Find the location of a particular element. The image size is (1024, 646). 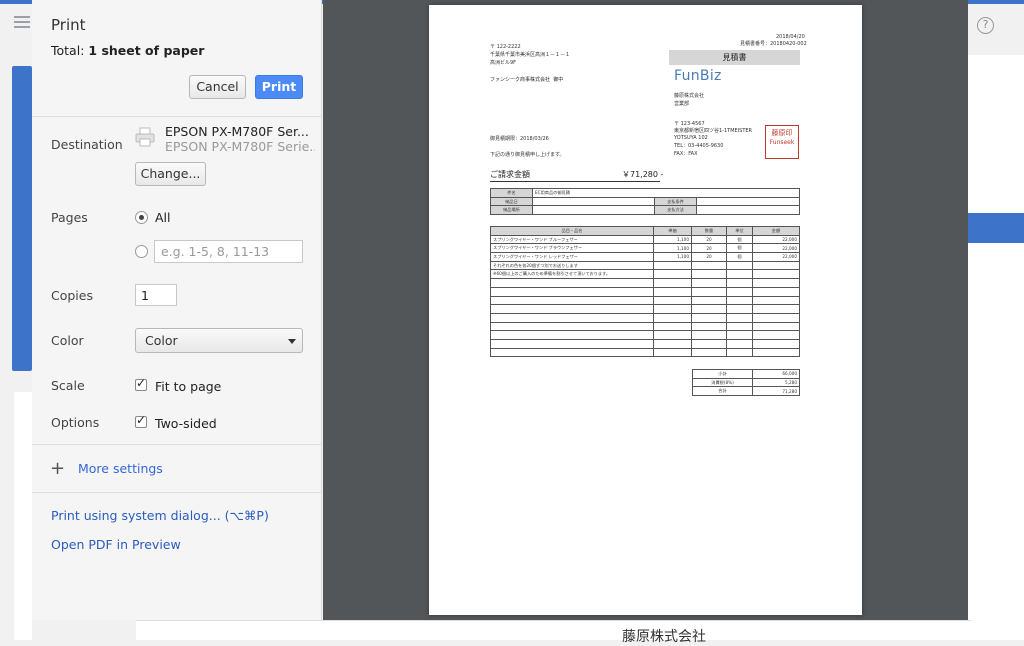

sheet-total: Total: 1 sheet of paper is located at coordinates (127, 50).